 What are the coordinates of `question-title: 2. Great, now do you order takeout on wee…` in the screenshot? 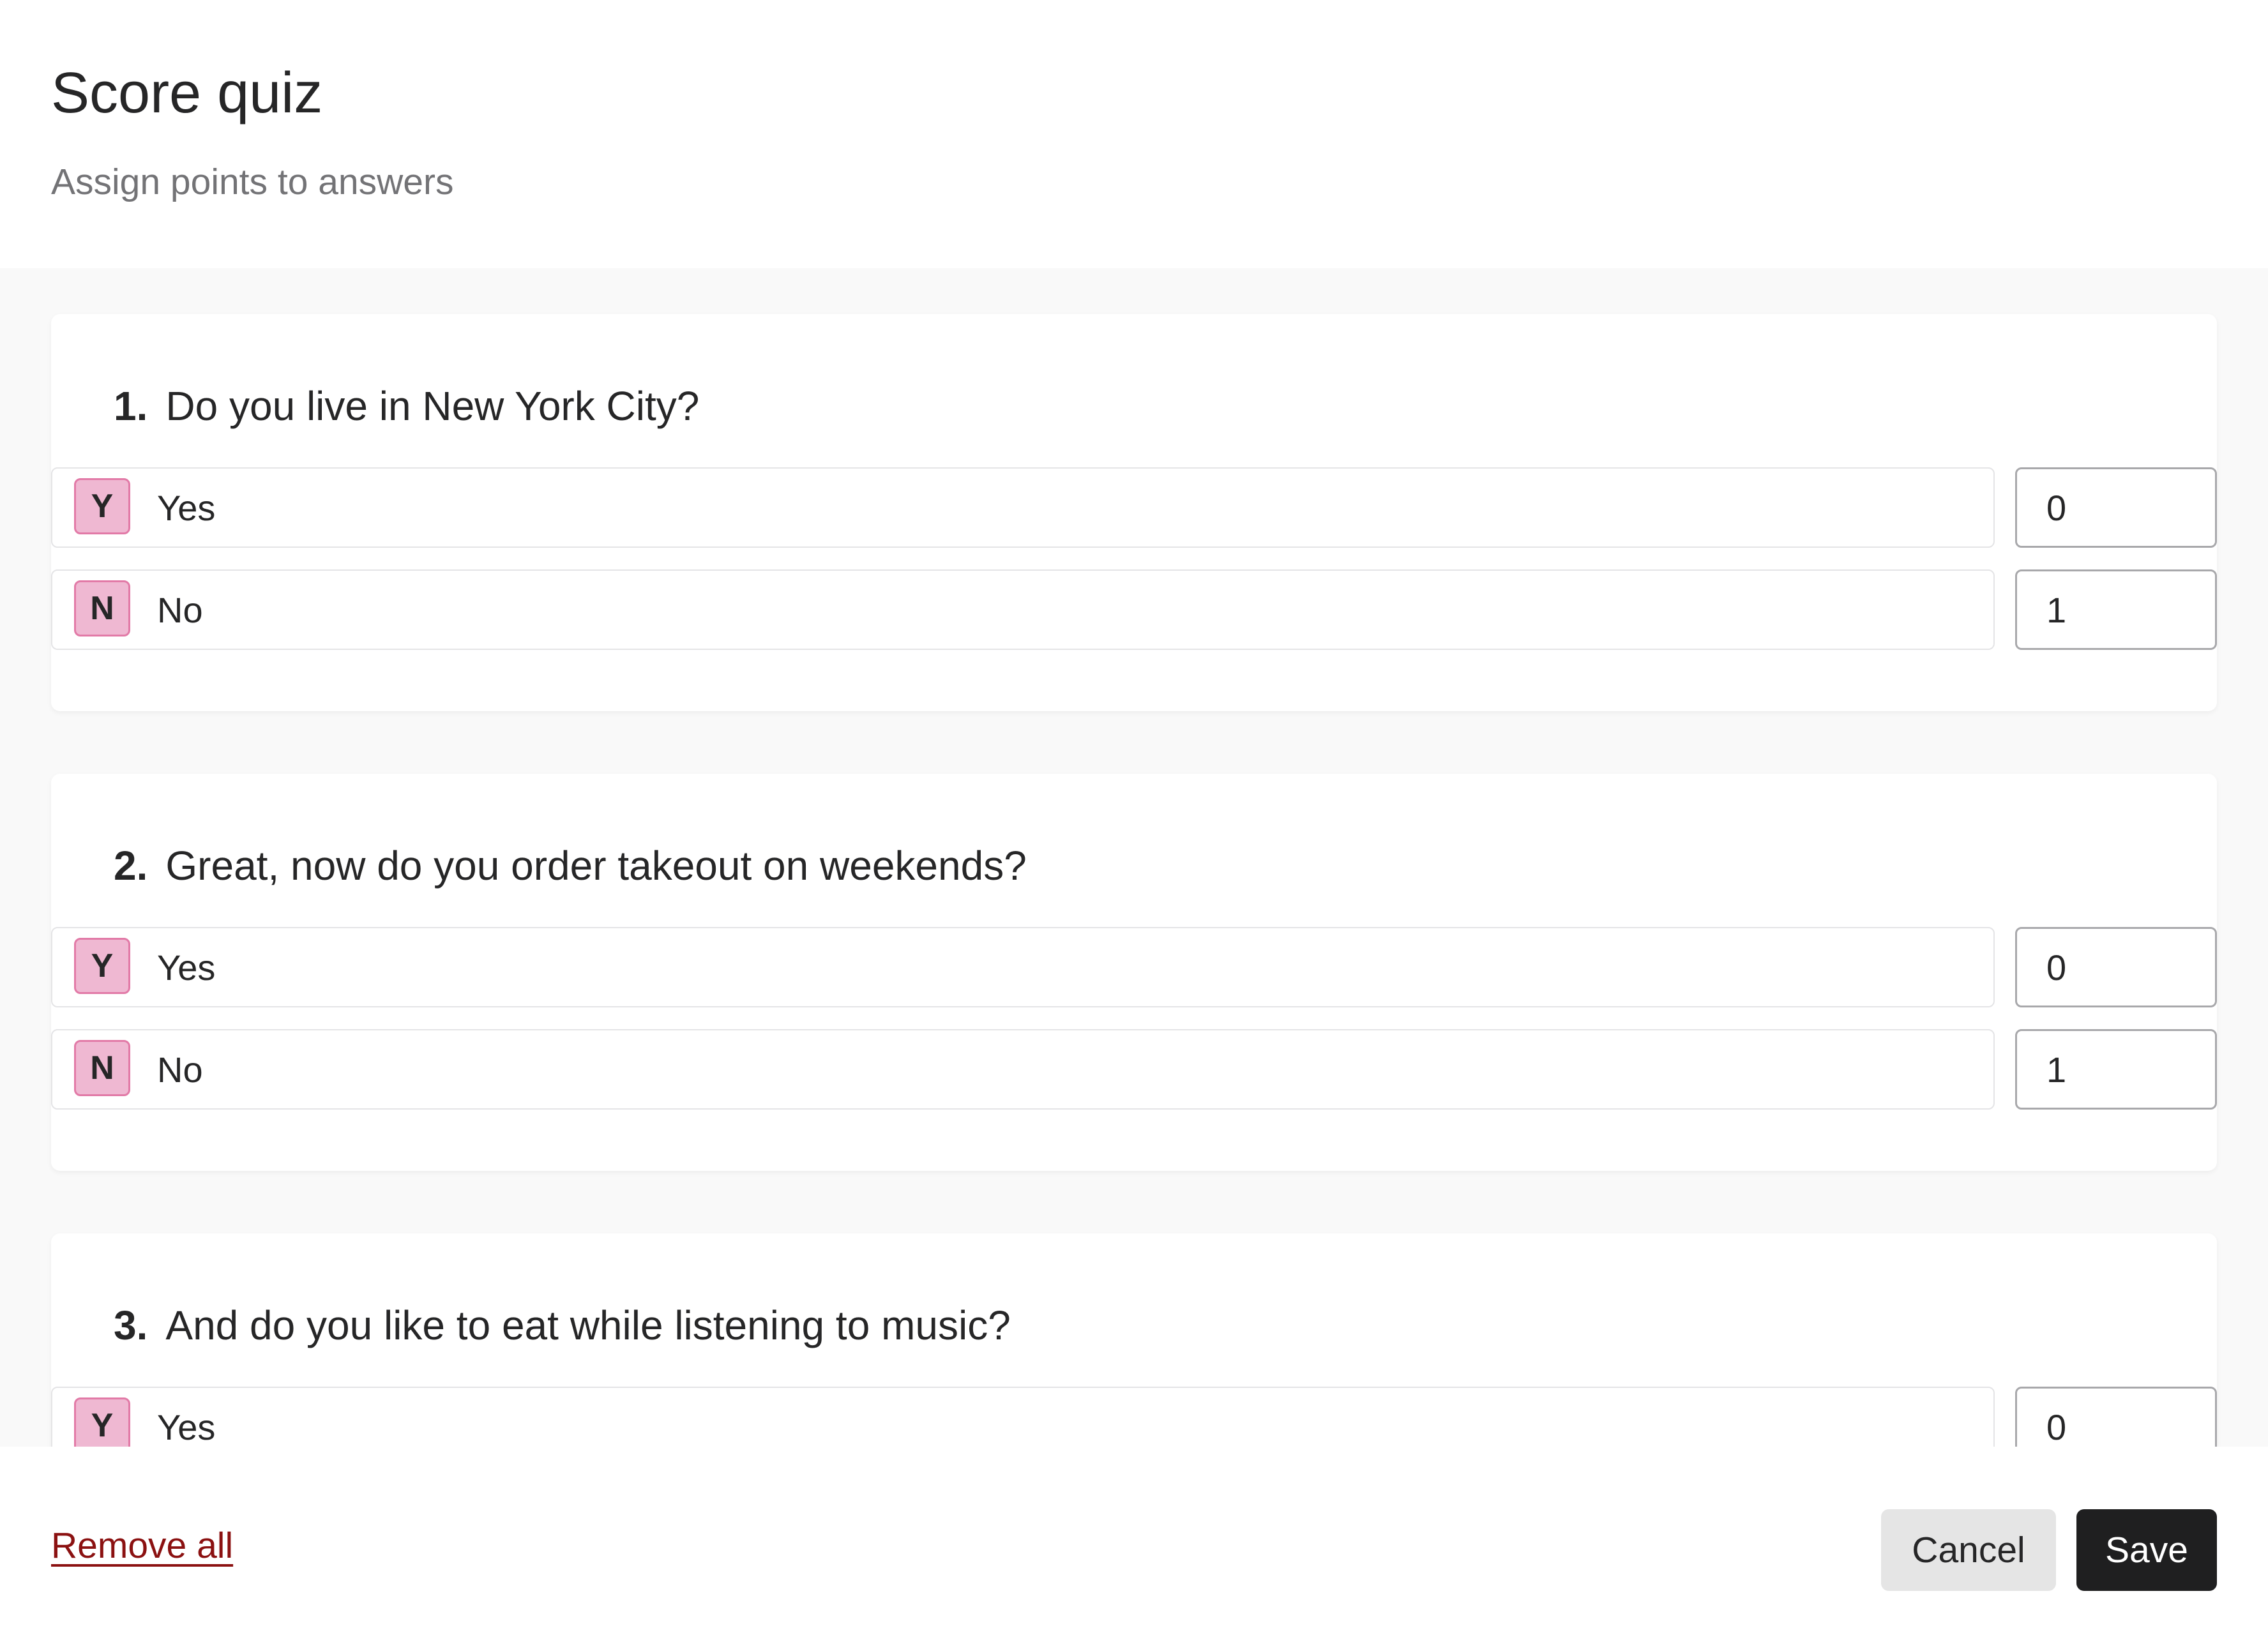 It's located at (570, 866).